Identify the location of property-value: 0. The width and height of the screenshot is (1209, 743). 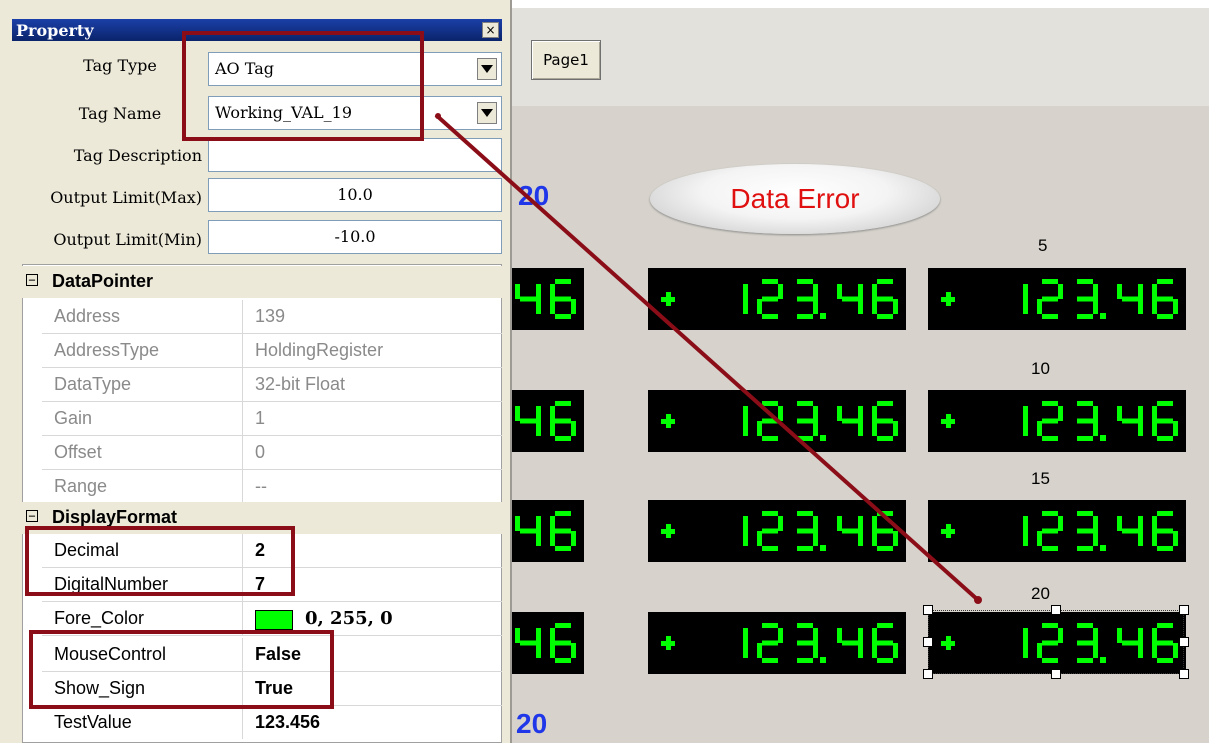
(260, 452).